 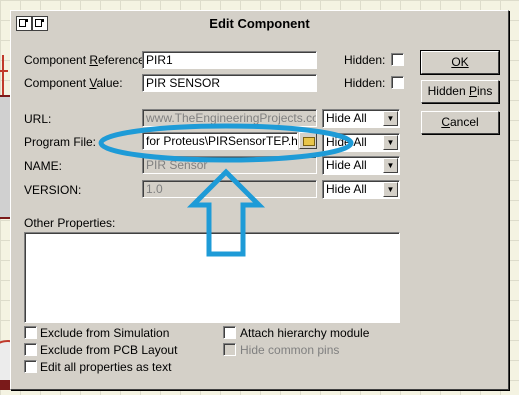 What do you see at coordinates (220, 141) in the screenshot?
I see `program-file-input: for Proteus\PIRSensorTEP.hex` at bounding box center [220, 141].